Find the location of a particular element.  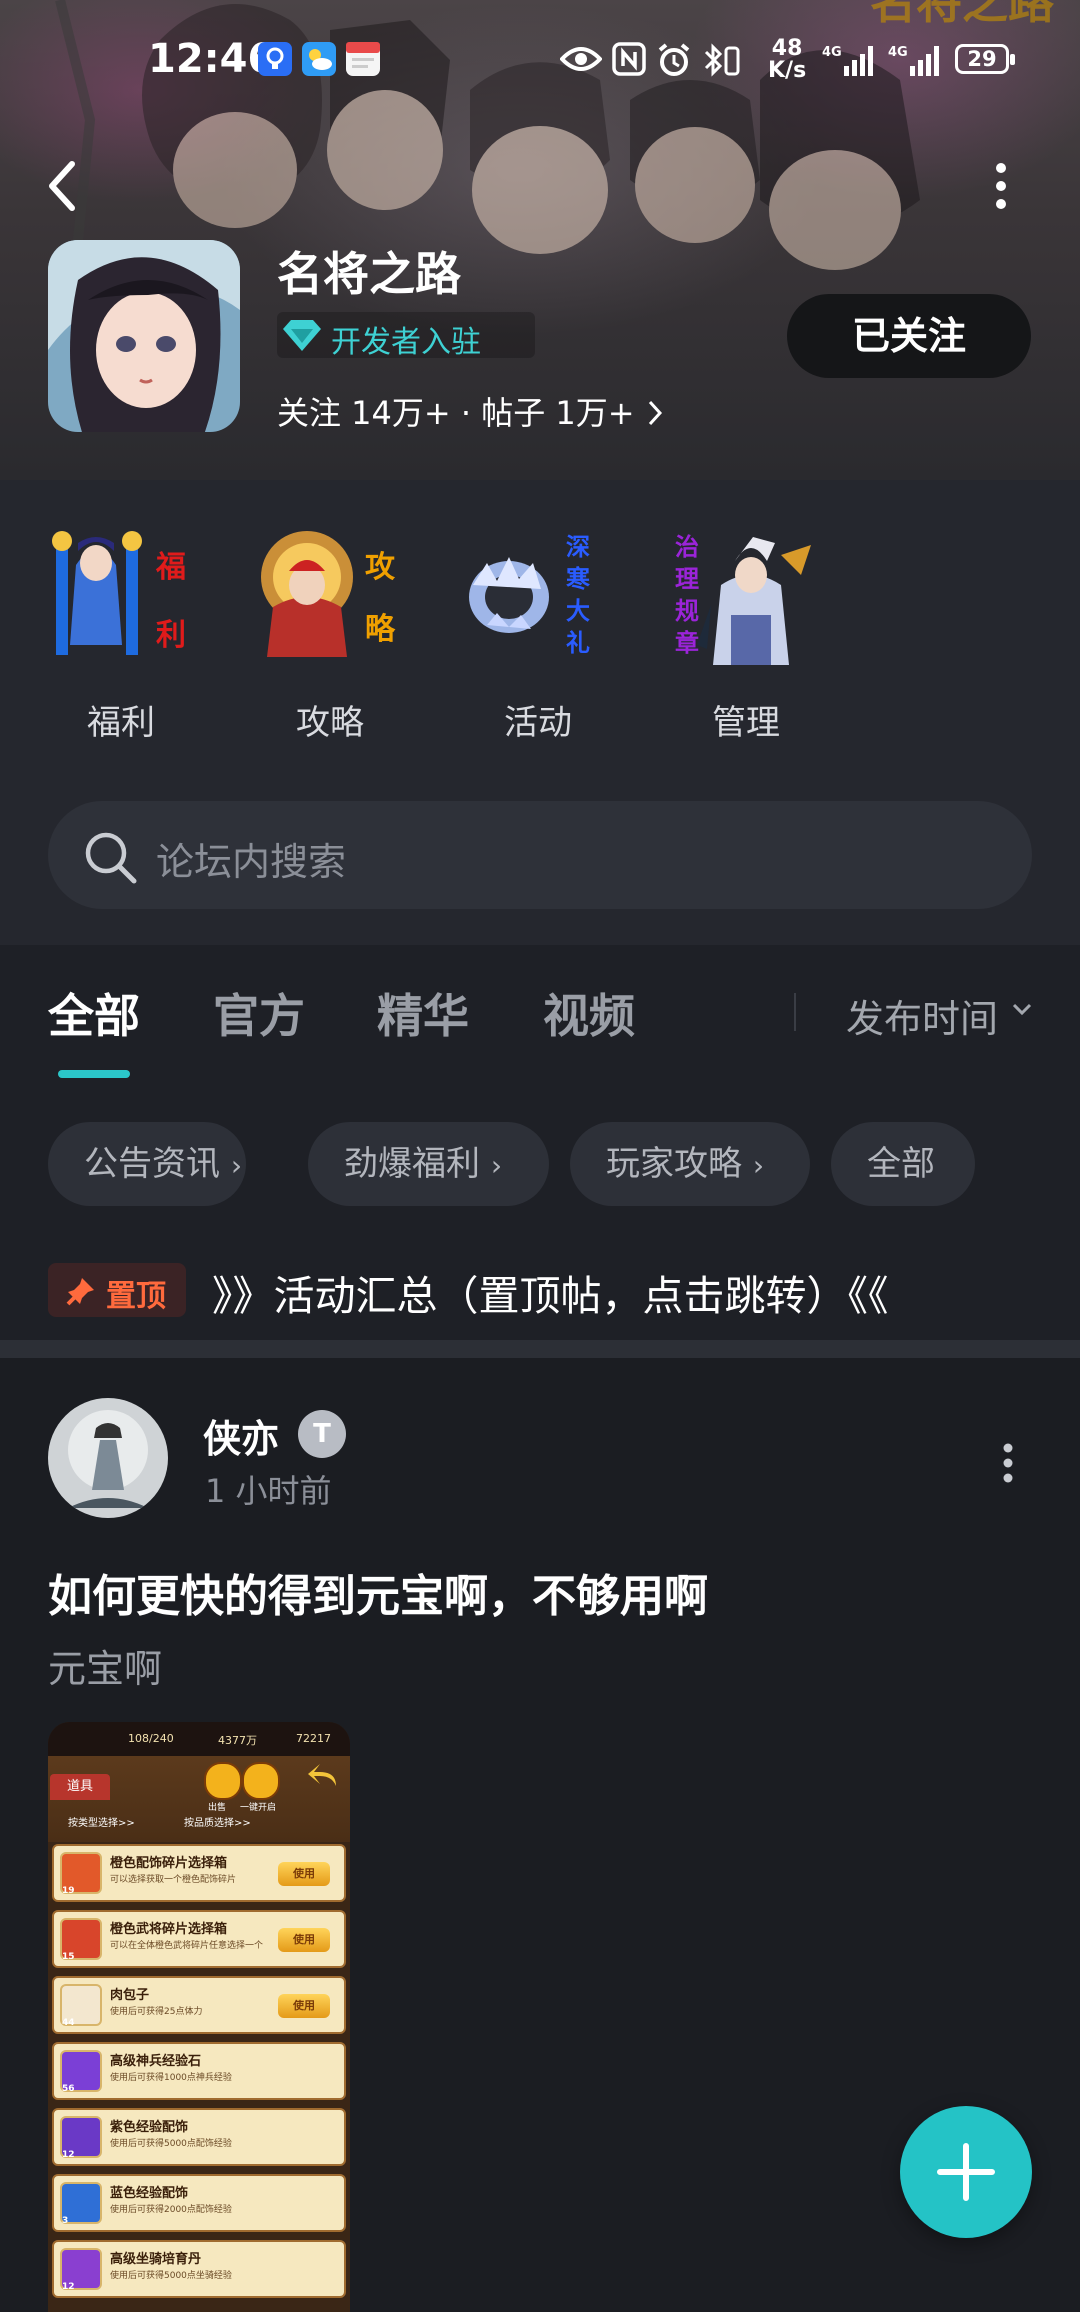

item-name: 高级神兵经验石 is located at coordinates (156, 2061).